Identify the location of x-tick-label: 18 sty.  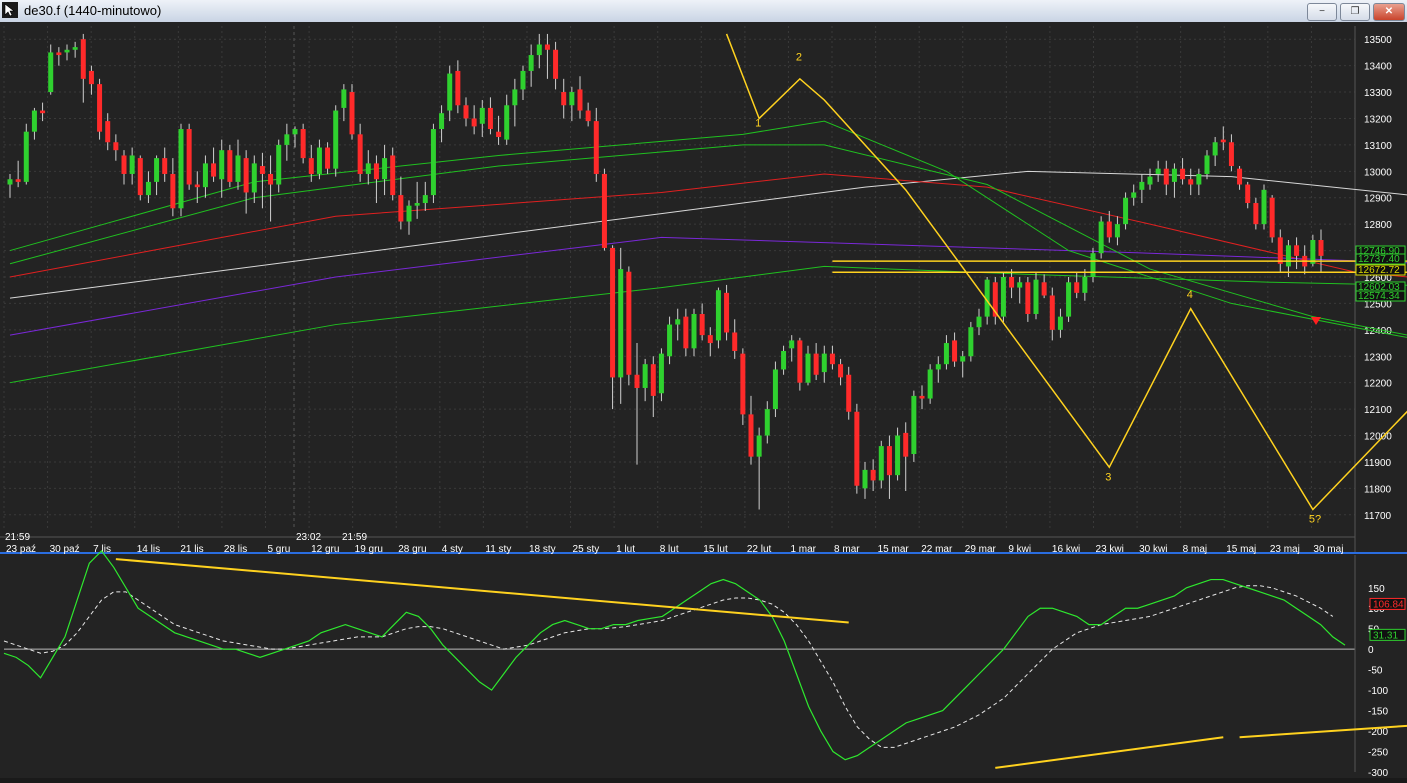
(542, 549).